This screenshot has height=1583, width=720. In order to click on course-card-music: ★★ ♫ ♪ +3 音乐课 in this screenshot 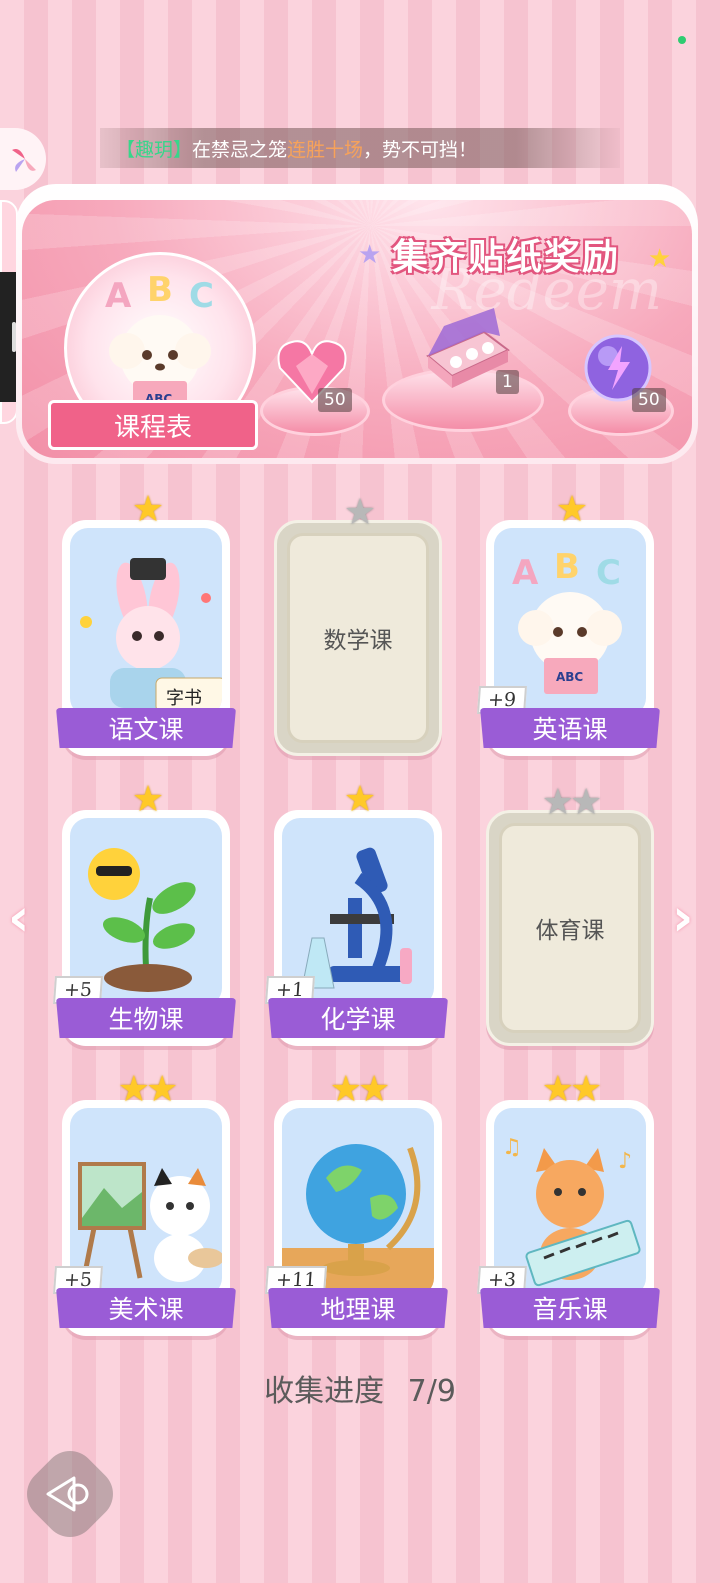, I will do `click(568, 1203)`.